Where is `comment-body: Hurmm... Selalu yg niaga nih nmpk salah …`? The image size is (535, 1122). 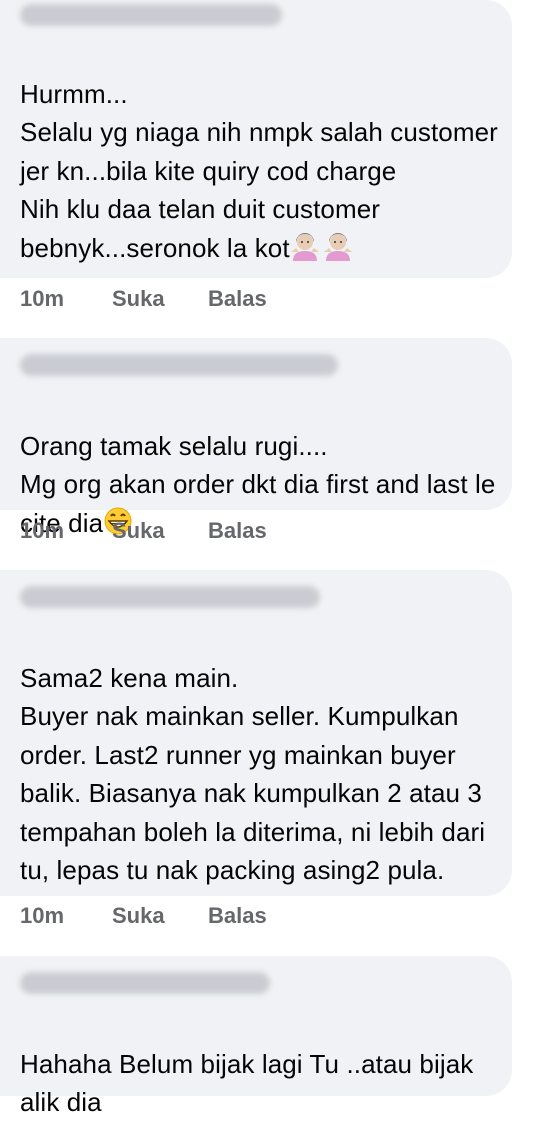 comment-body: Hurmm... Selalu yg niaga nih nmpk salah … is located at coordinates (259, 170).